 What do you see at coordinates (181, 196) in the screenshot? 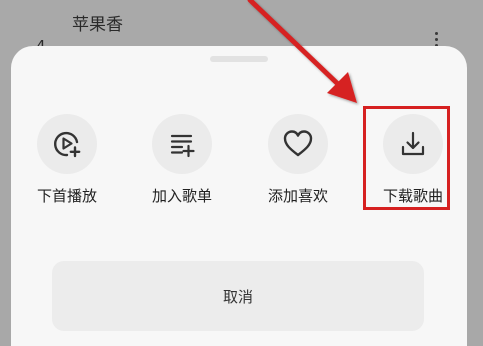
I see `add-to-playlist-label: 加入歌单` at bounding box center [181, 196].